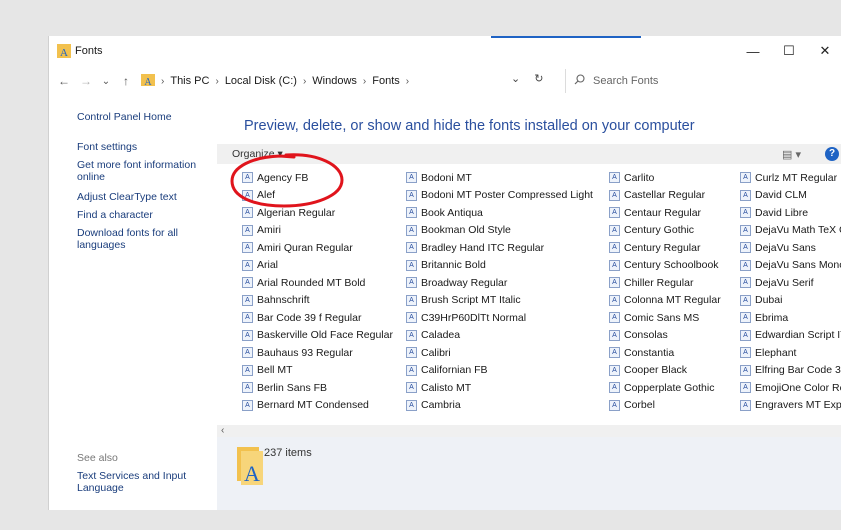 This screenshot has height=530, width=841. What do you see at coordinates (317, 318) in the screenshot?
I see `font-item: A Bar Code 39 f Regular` at bounding box center [317, 318].